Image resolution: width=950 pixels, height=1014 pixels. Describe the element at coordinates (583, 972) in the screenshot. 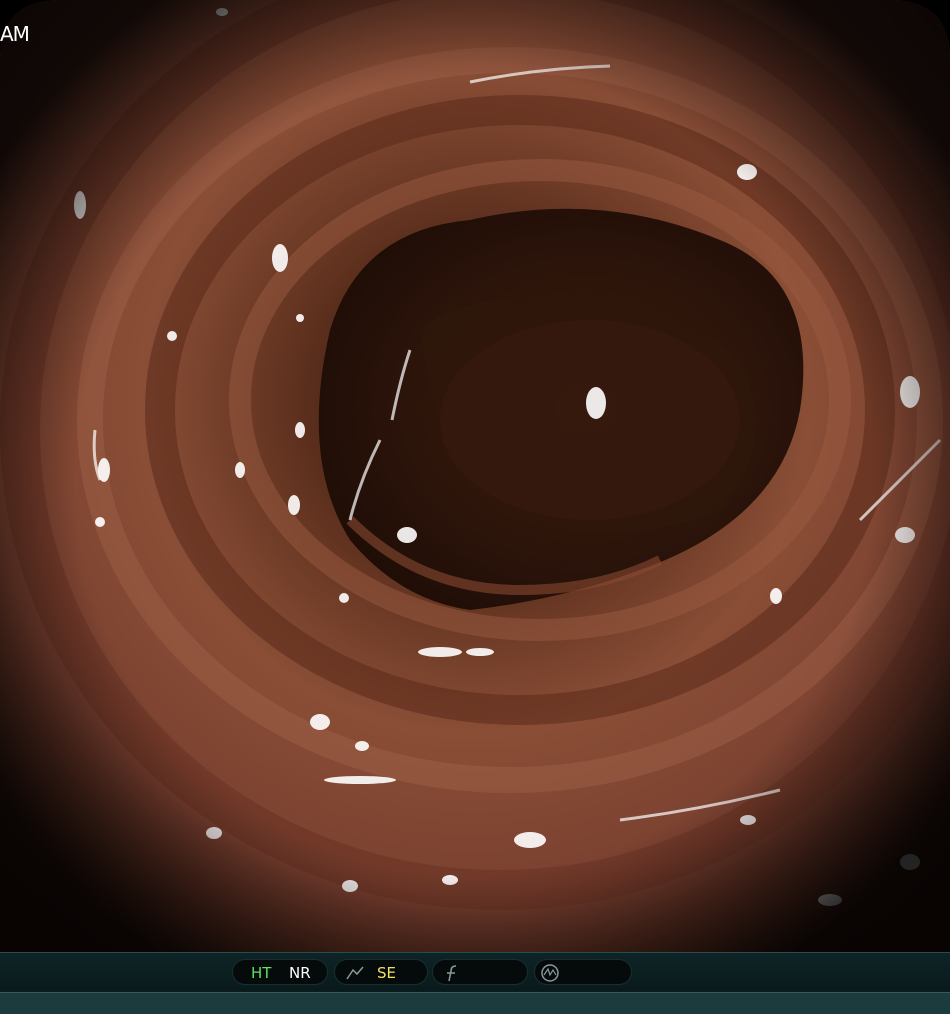

I see `waveform-indicator` at that location.